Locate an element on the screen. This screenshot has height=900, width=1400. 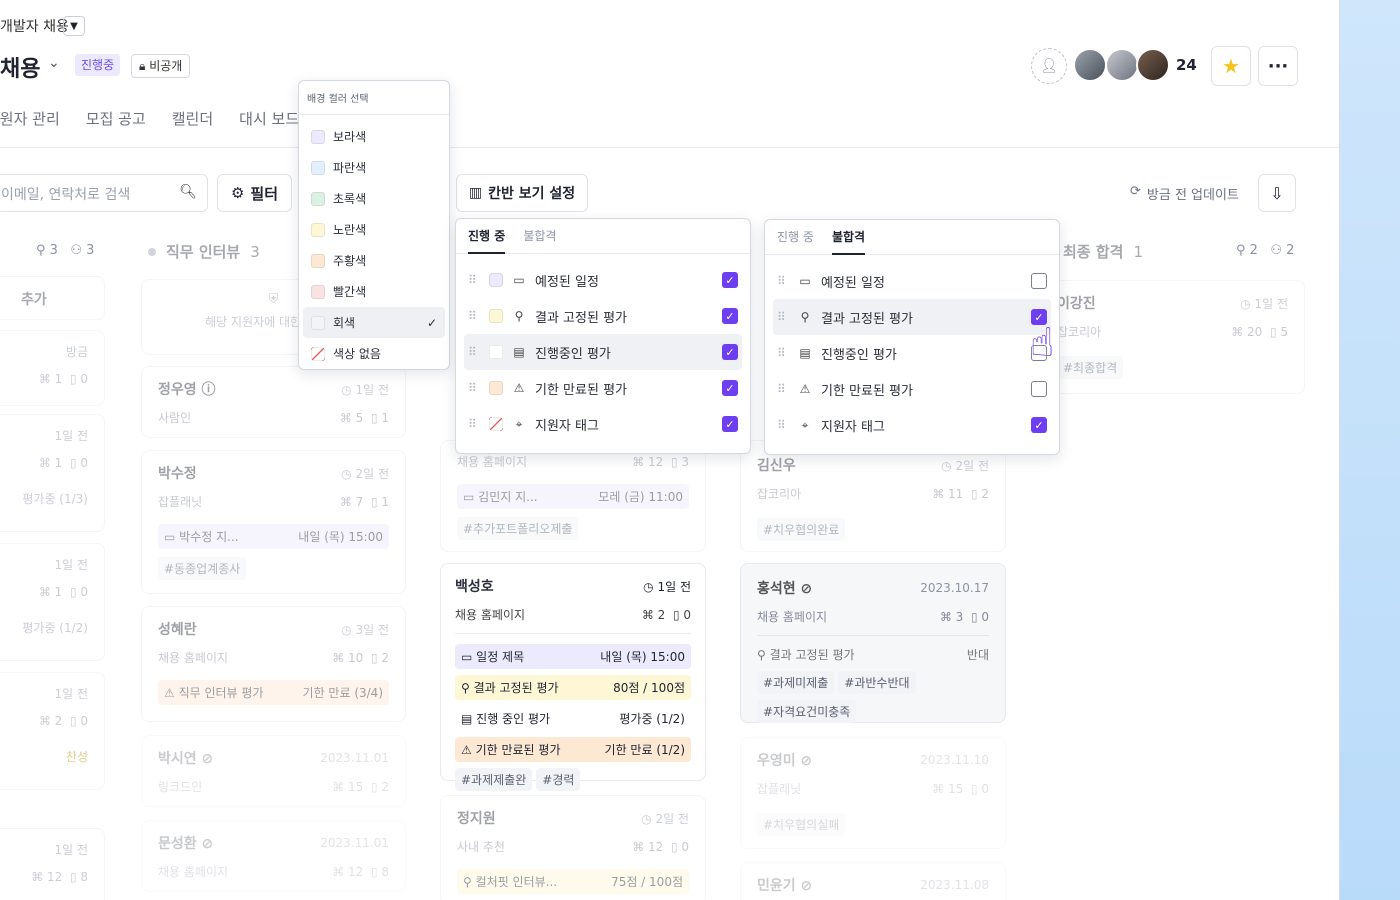
applicant-card: 1일 전 ⌘ 1 ▯ 0 평가중 (1/2) is located at coordinates (52, 602).